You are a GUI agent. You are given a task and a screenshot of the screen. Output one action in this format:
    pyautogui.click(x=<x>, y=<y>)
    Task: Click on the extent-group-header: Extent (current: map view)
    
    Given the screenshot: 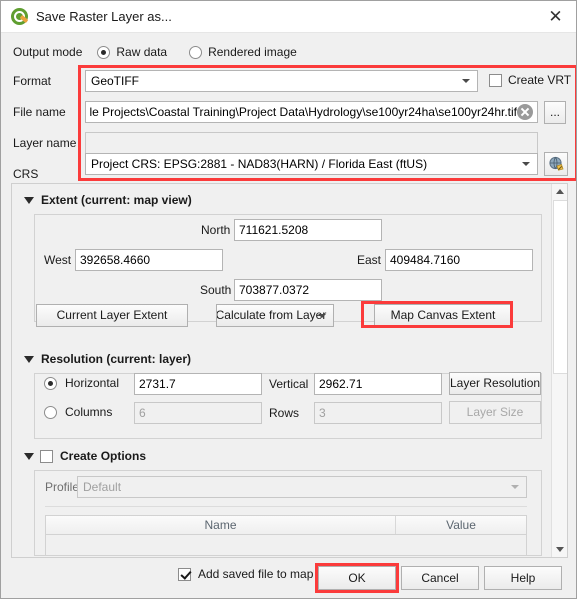 What is the action you would take?
    pyautogui.click(x=108, y=200)
    